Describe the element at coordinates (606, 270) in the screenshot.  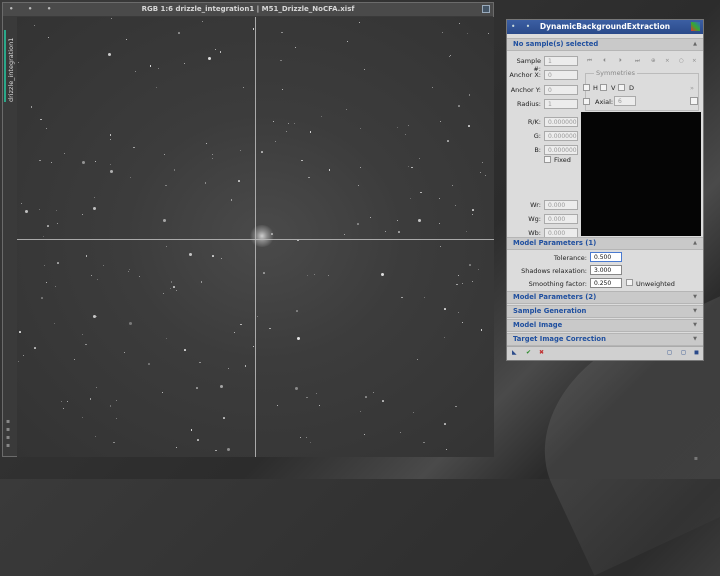
I see `shadows-relaxation-field: 3.000` at that location.